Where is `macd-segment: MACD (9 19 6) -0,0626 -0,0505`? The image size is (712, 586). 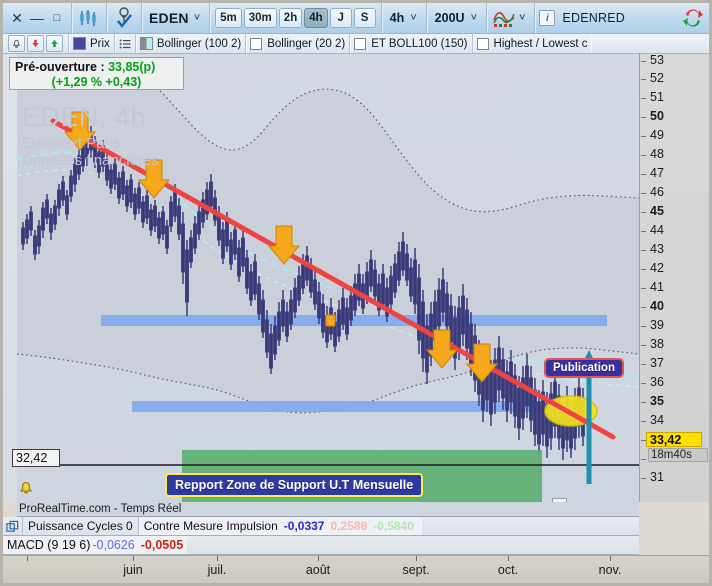 macd-segment: MACD (9 19 6) -0,0626 -0,0505 is located at coordinates (95, 545).